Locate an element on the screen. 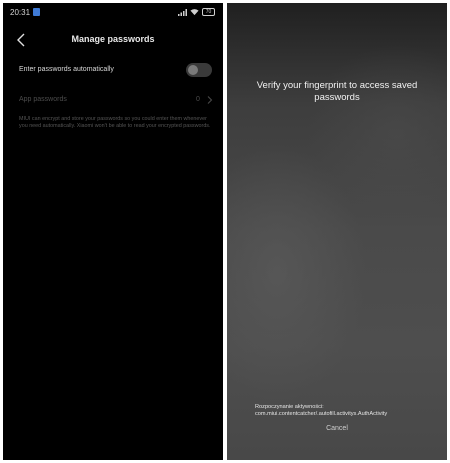  auto-fill-toggle is located at coordinates (199, 70).